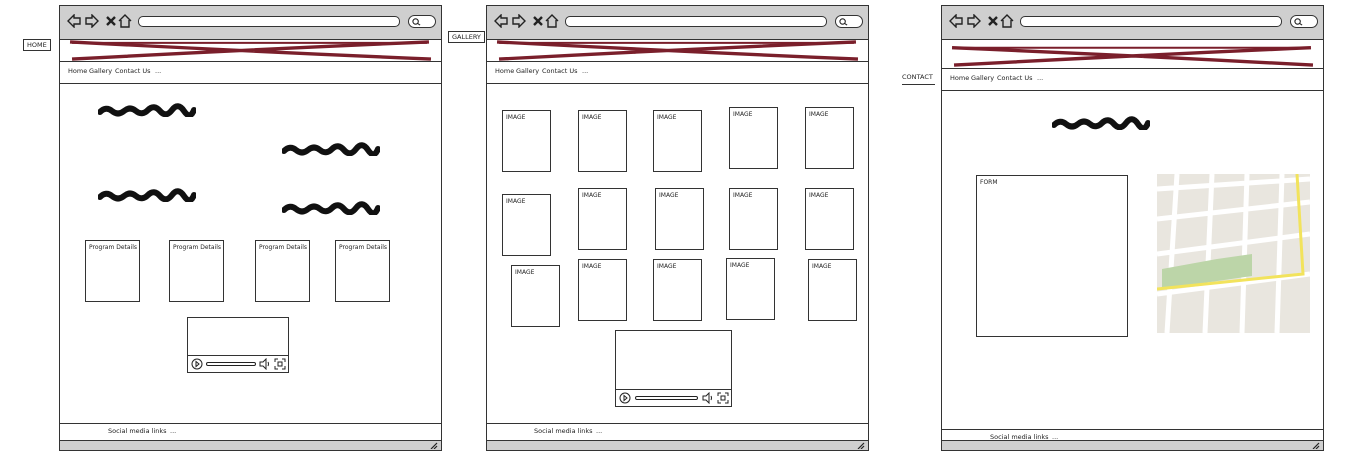 This screenshot has height=475, width=1350. What do you see at coordinates (1052, 256) in the screenshot?
I see `contact-form-placeholder: FORM` at bounding box center [1052, 256].